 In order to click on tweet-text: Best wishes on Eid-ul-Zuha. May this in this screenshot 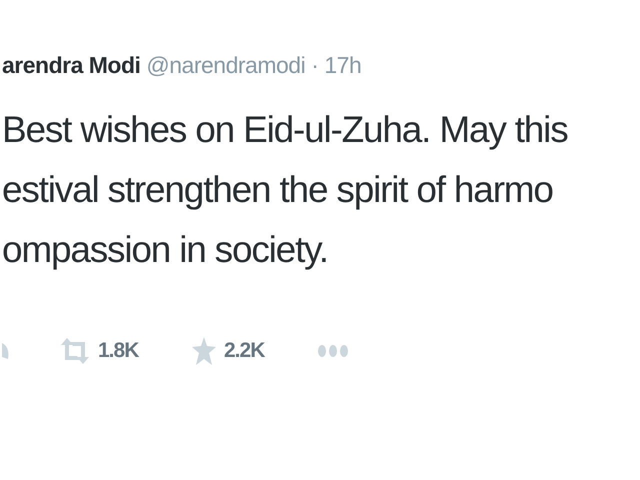, I will do `click(285, 130)`.